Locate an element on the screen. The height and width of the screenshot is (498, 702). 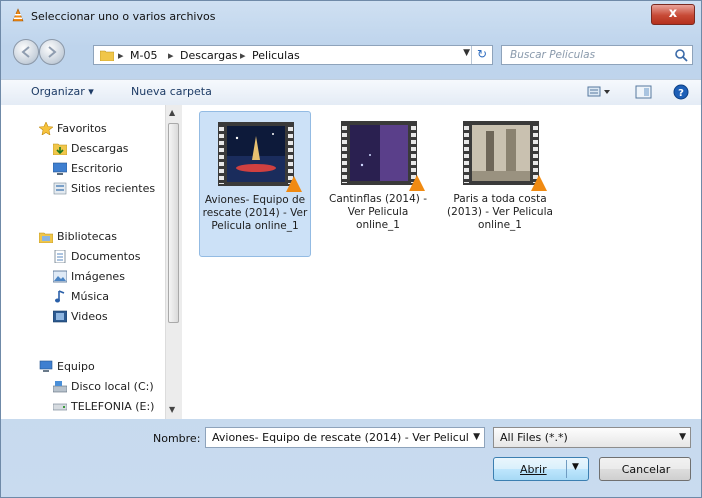
sidebar-item-label: Favoritos is located at coordinates (82, 128).